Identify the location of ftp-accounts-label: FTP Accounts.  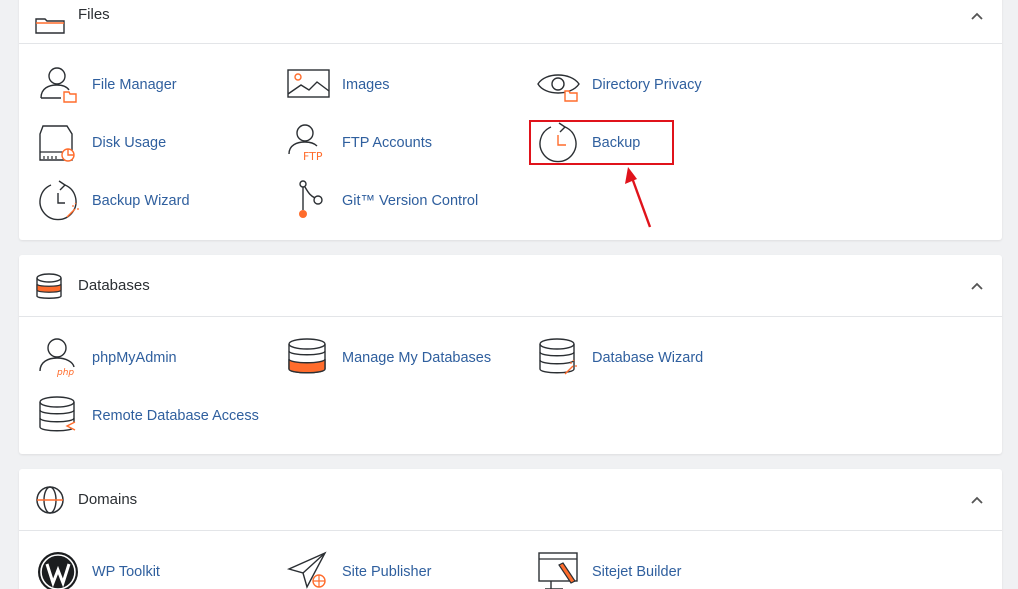
(387, 143).